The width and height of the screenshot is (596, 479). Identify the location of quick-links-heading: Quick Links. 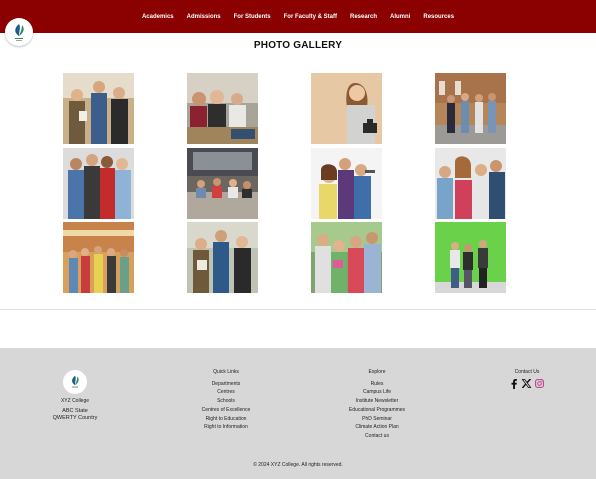
(226, 372).